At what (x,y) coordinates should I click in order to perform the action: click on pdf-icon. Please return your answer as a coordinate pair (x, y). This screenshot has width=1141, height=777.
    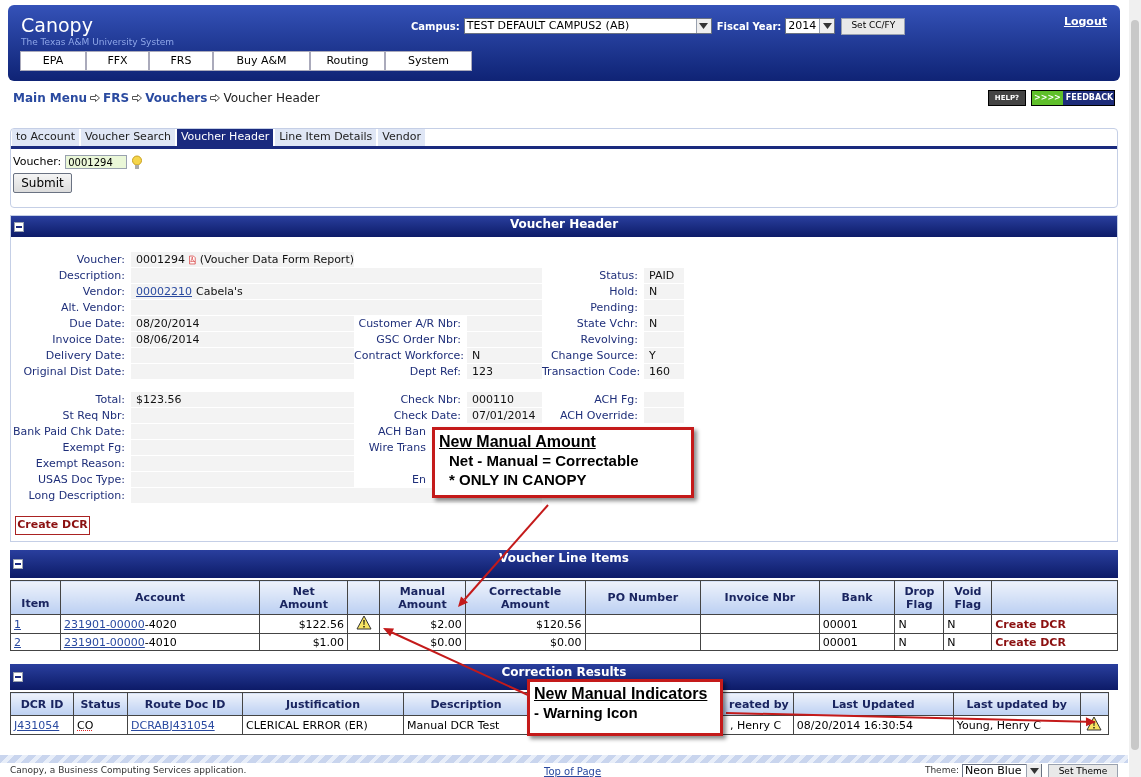
    Looking at the image, I should click on (192, 259).